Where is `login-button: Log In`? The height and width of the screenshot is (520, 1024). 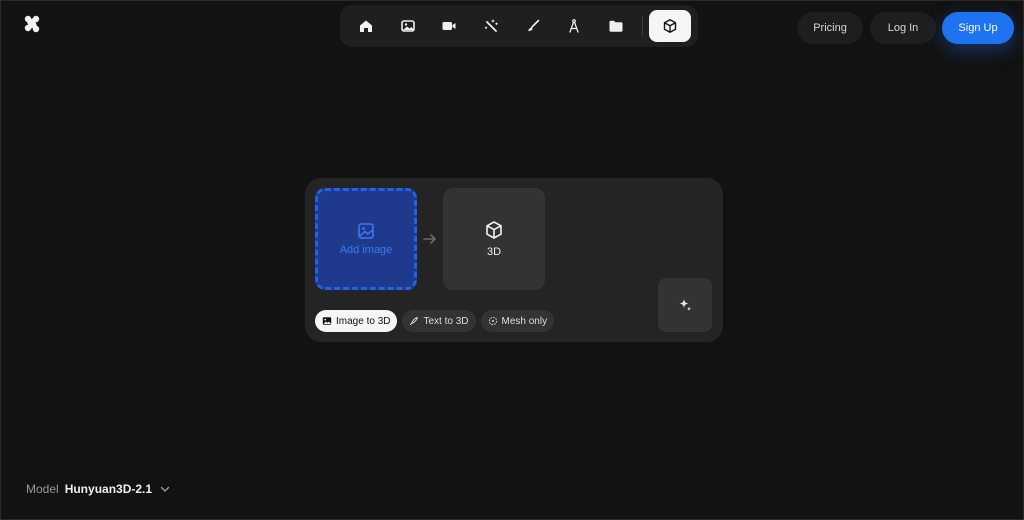
login-button: Log In is located at coordinates (903, 28).